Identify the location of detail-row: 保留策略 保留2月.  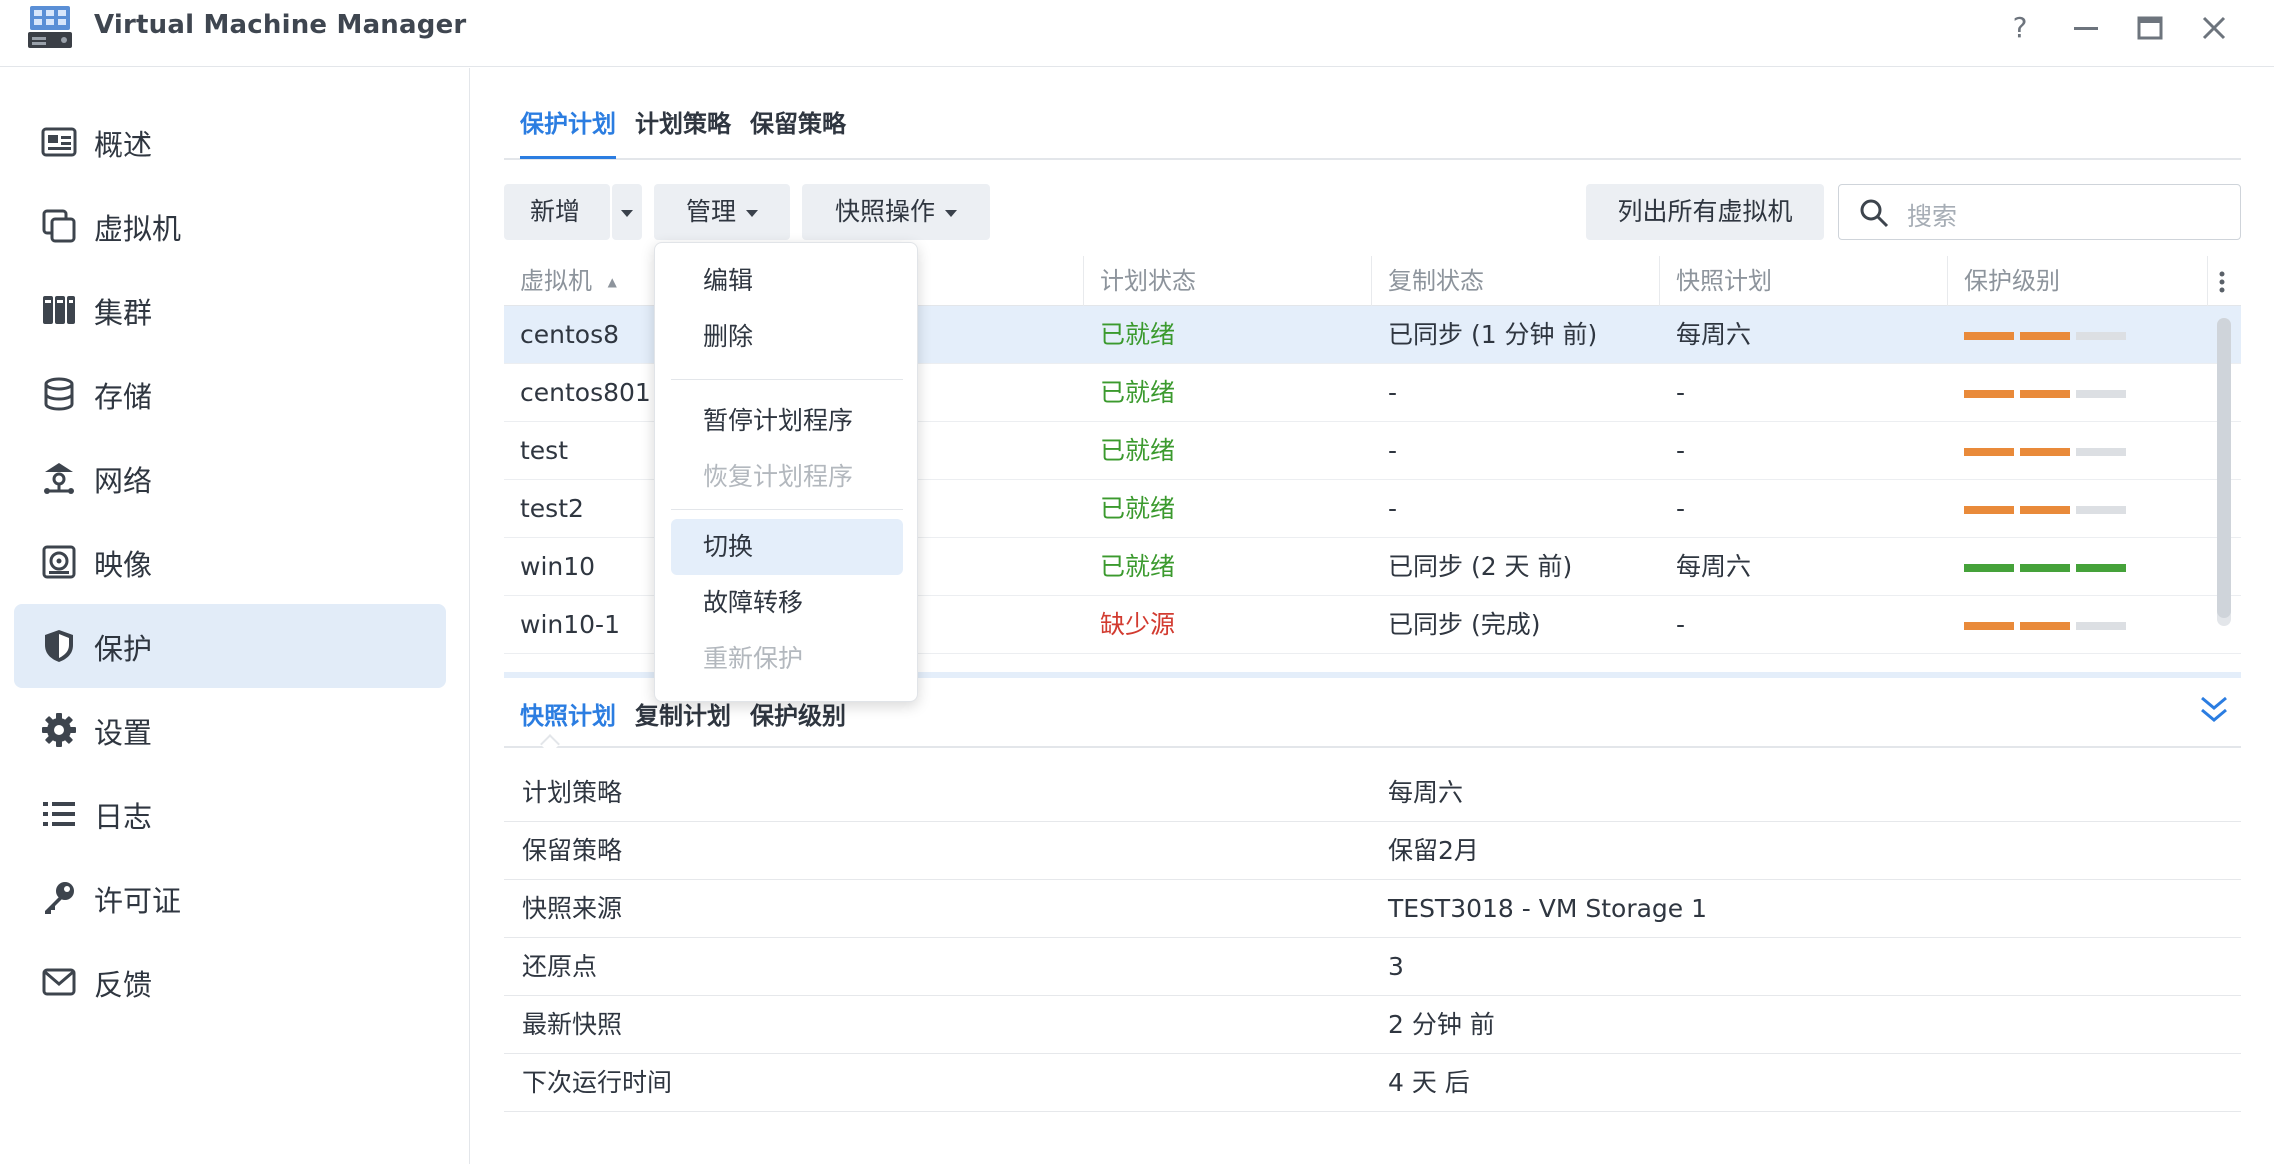
(1372, 851).